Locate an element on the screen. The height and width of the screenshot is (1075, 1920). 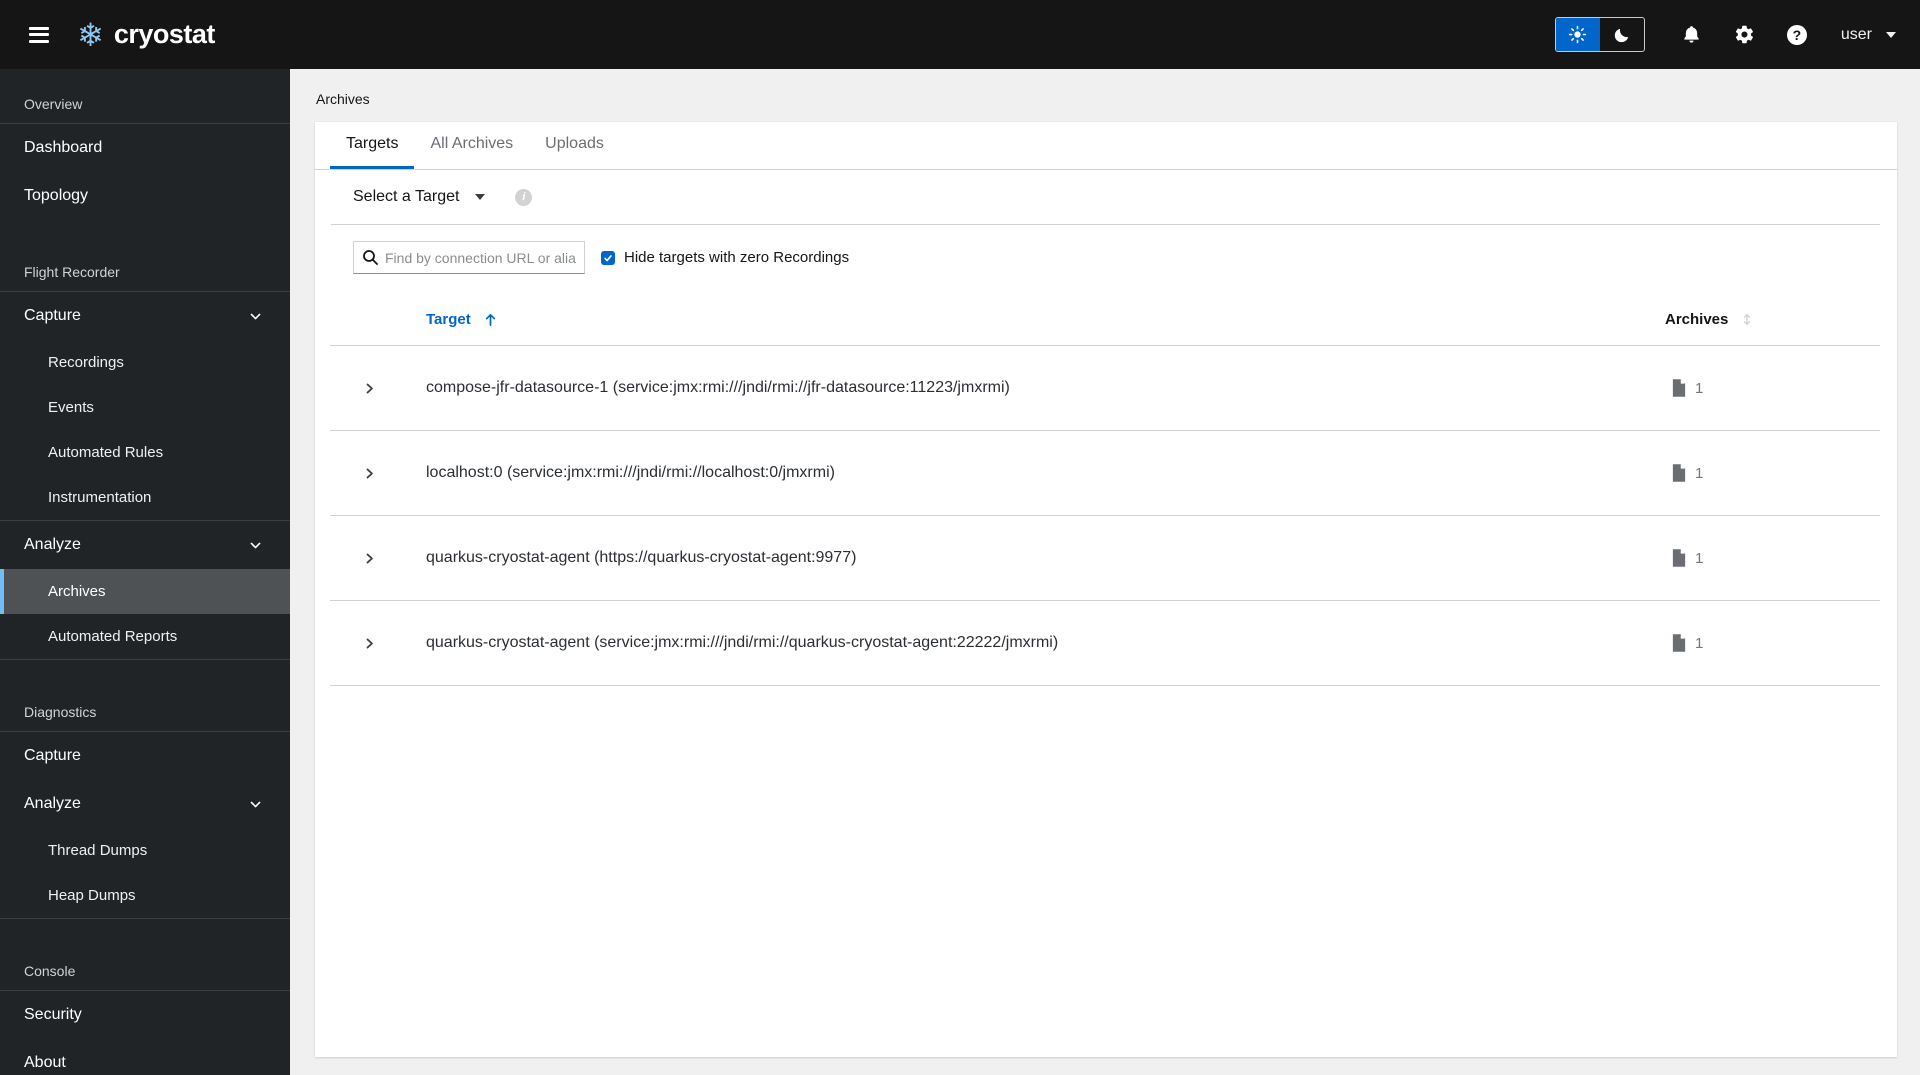
tab-targets: Targets is located at coordinates (372, 145).